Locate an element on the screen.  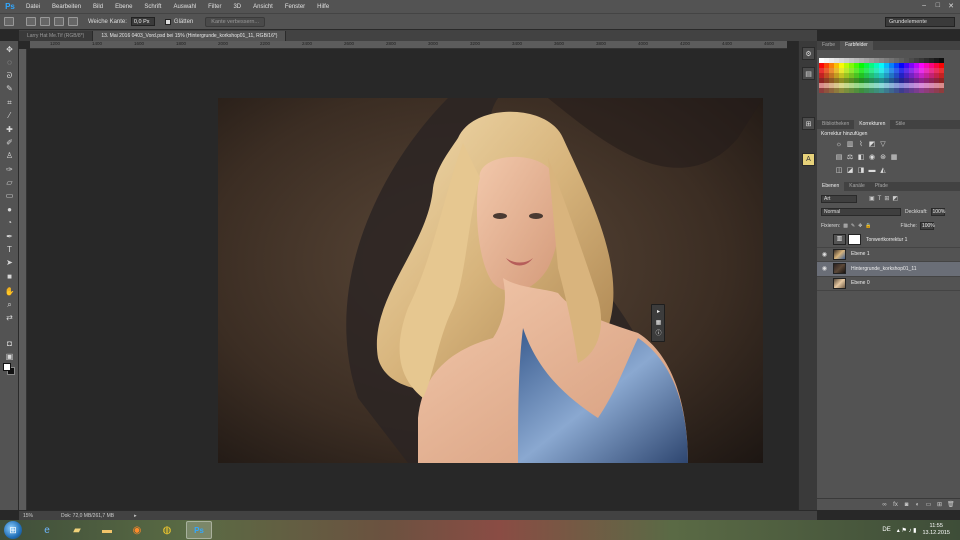
menu-datei: Datei is located at coordinates (33, 7).